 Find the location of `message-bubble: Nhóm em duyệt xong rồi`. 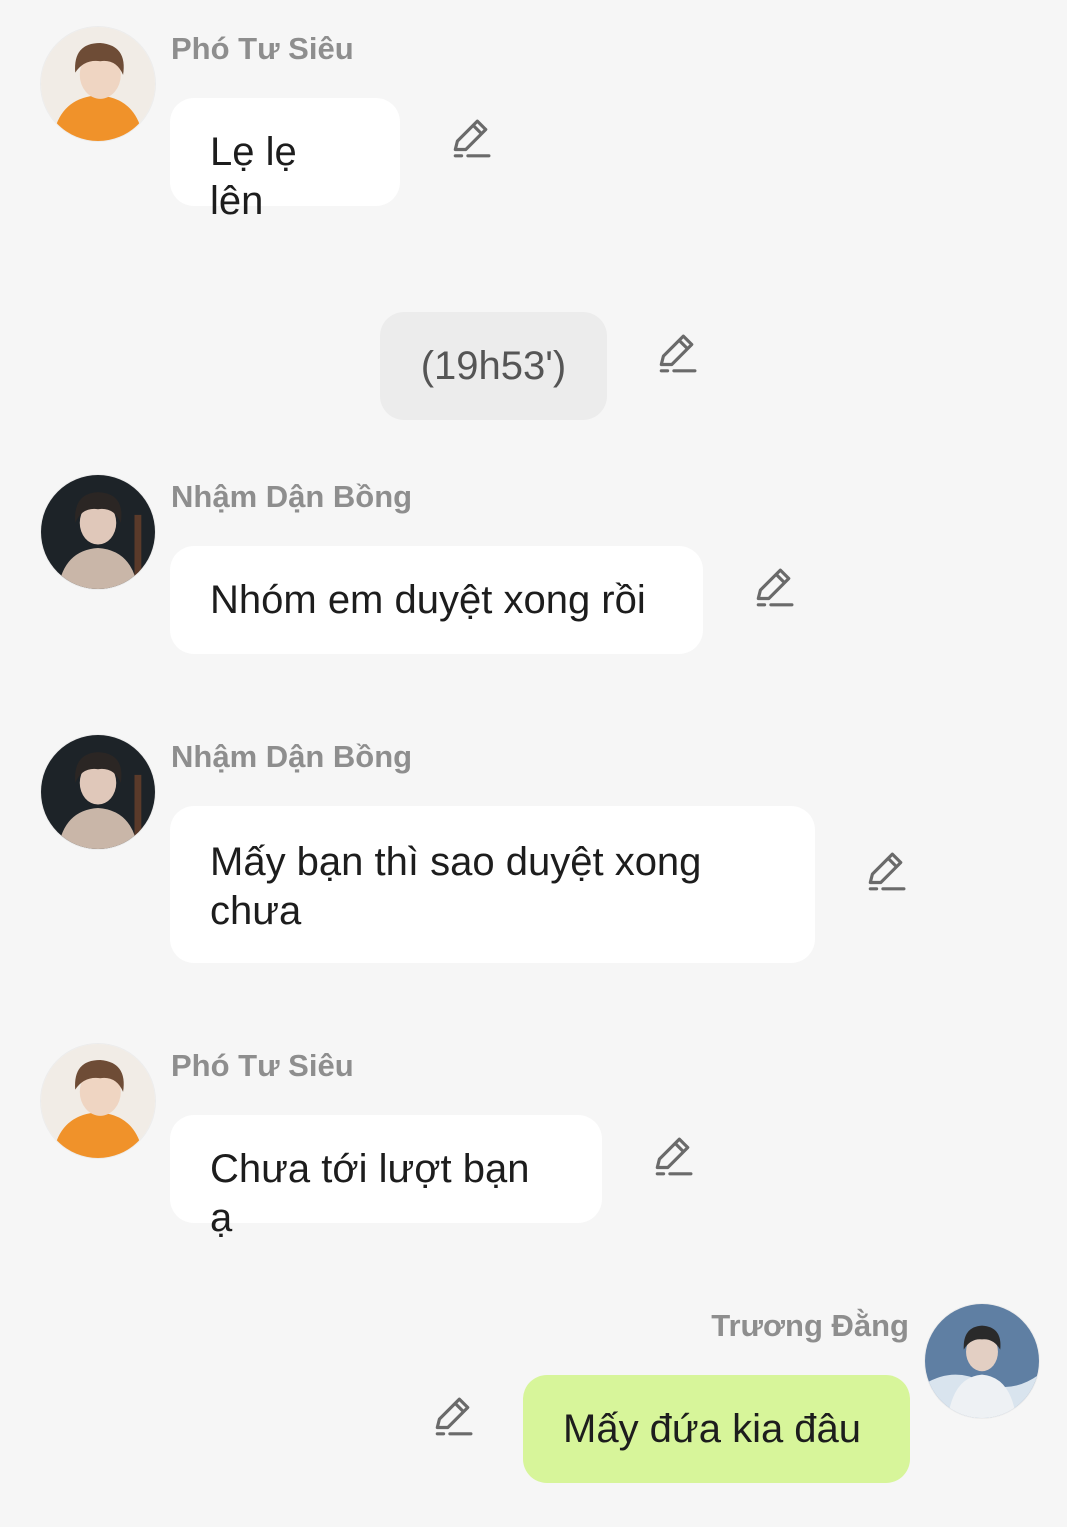

message-bubble: Nhóm em duyệt xong rồi is located at coordinates (436, 600).